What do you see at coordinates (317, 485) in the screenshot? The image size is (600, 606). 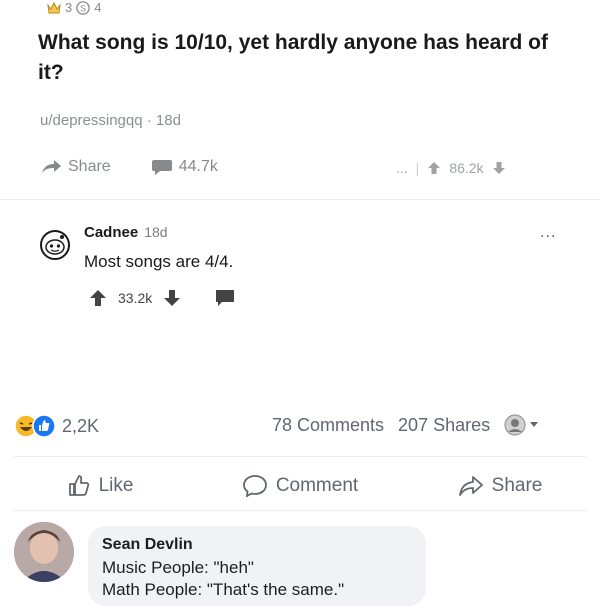 I see `comment-label: Comment` at bounding box center [317, 485].